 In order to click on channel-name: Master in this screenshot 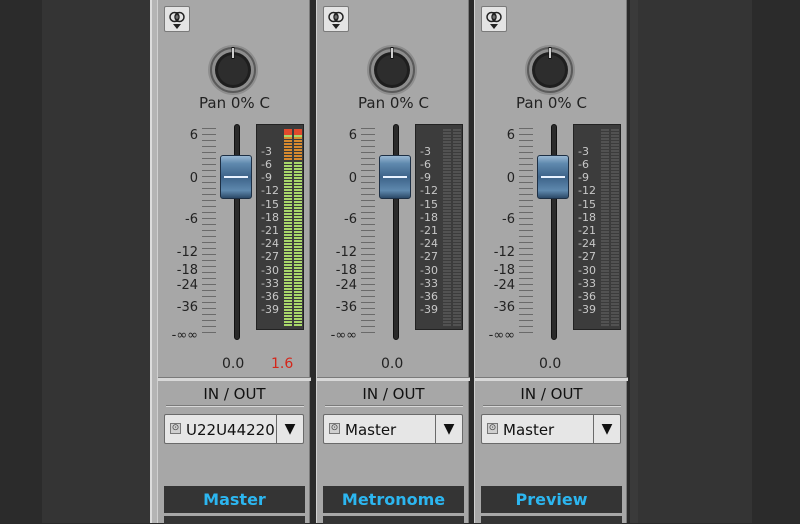, I will do `click(234, 499)`.